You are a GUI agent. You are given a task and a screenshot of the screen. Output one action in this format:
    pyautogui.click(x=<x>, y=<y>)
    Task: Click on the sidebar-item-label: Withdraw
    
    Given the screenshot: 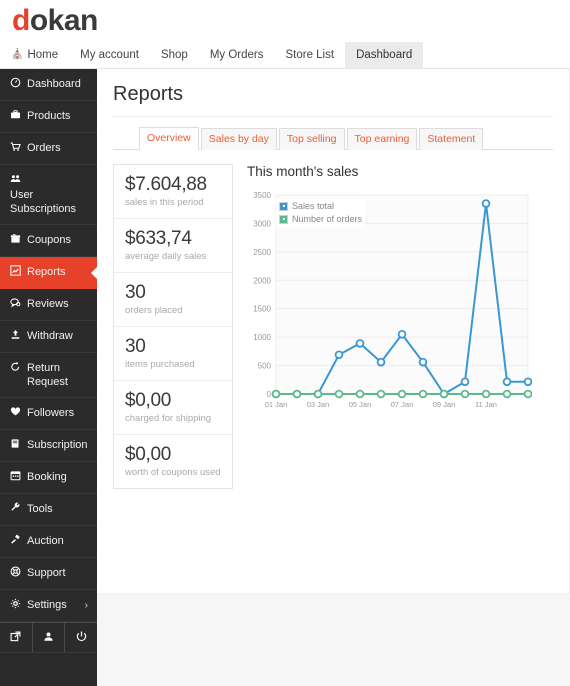 What is the action you would take?
    pyautogui.click(x=50, y=336)
    